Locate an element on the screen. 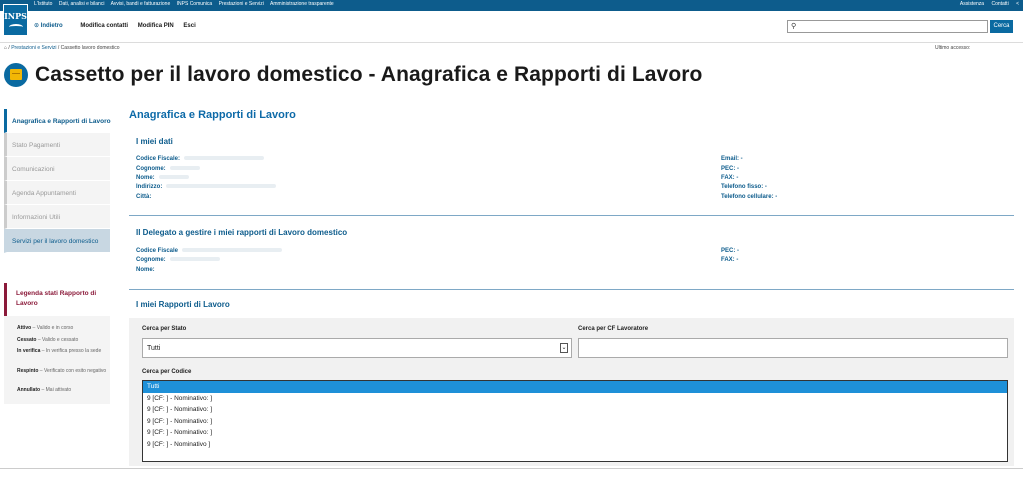 This screenshot has height=477, width=1023. legend-row: Annullato – Mai attivato is located at coordinates (44, 390).